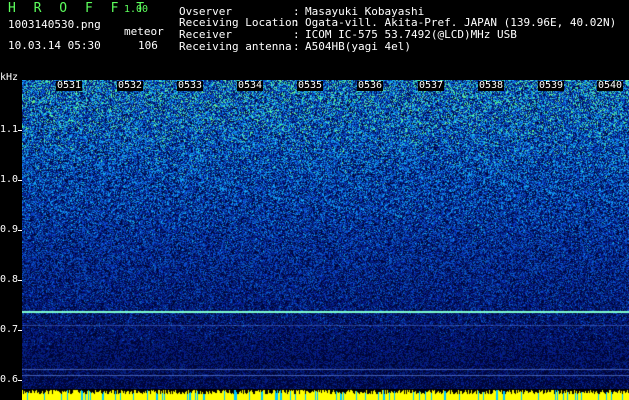  I want to click on y-tick-label: 1.1, so click(9, 129).